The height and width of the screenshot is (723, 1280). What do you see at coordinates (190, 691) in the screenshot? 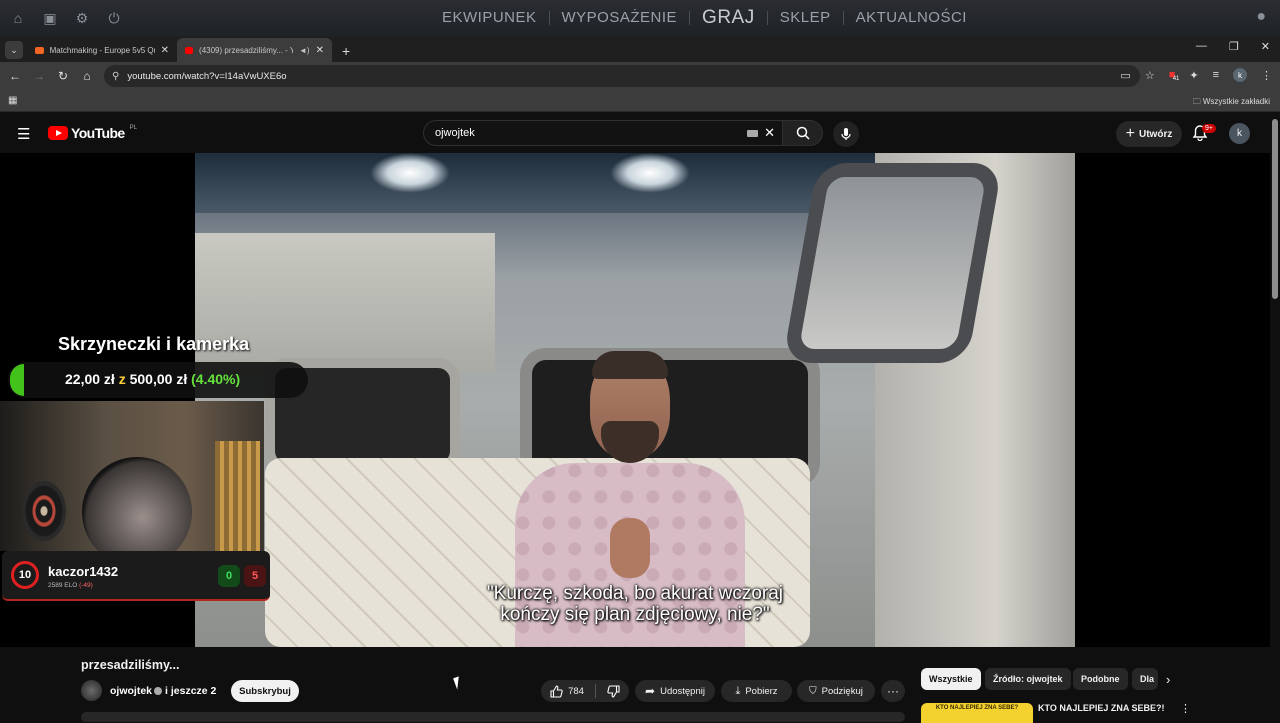
I see `collaborators-text: i jeszcze 2` at bounding box center [190, 691].